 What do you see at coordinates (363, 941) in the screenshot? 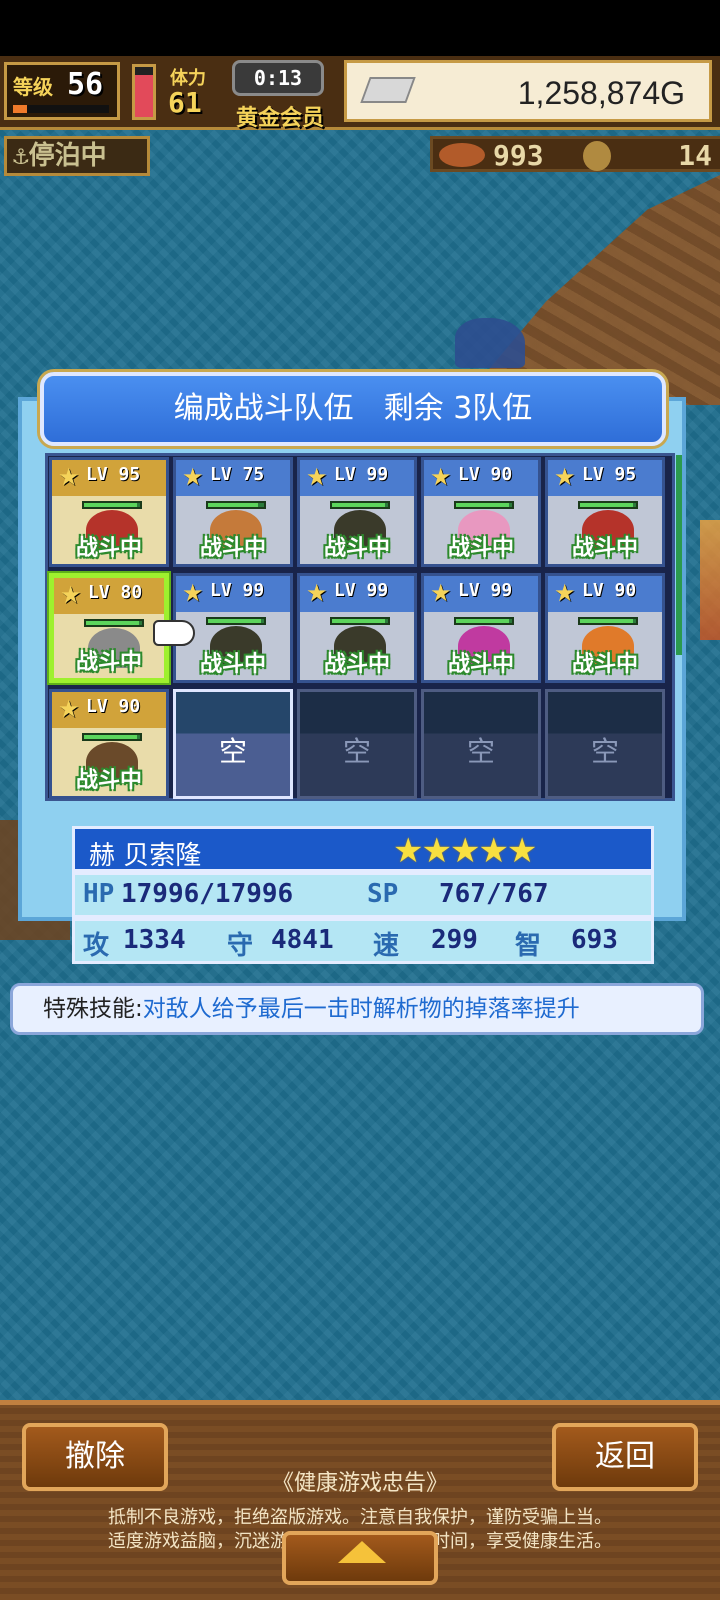
I see `stats-row: 攻 1334 守 4841 速 299 智 693` at bounding box center [363, 941].